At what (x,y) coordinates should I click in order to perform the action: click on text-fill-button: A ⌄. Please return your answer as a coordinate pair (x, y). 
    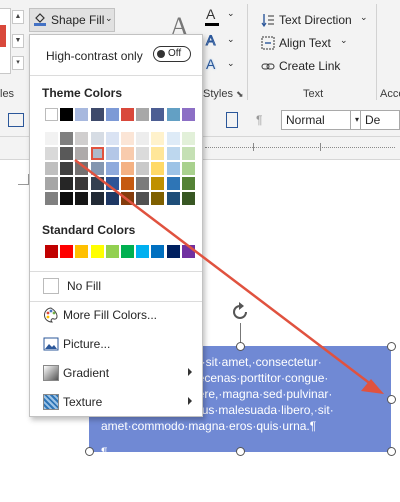
    Looking at the image, I should click on (220, 17).